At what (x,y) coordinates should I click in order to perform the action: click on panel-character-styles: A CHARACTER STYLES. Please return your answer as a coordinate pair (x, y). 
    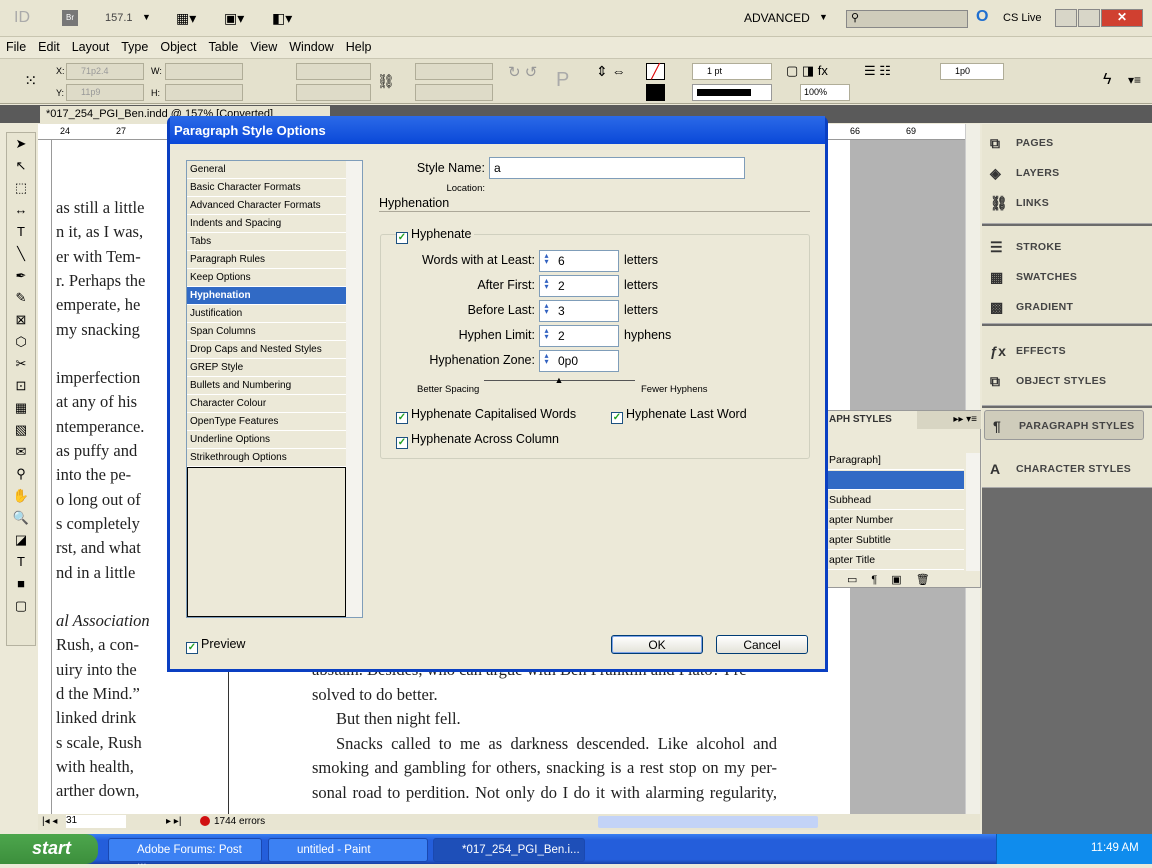
    Looking at the image, I should click on (1067, 469).